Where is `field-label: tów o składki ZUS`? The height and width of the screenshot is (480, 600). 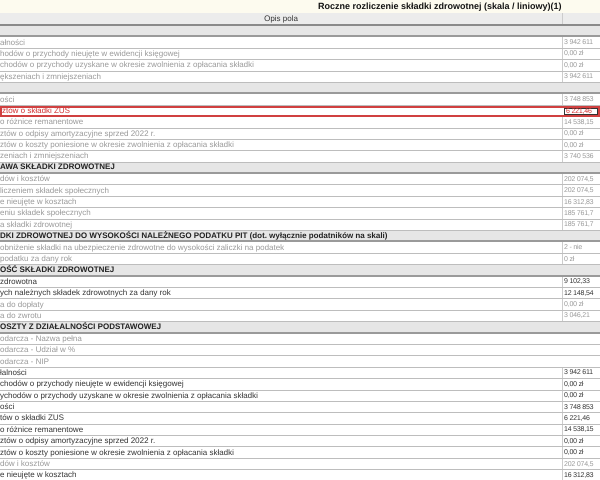 field-label: tów o składki ZUS is located at coordinates (33, 418).